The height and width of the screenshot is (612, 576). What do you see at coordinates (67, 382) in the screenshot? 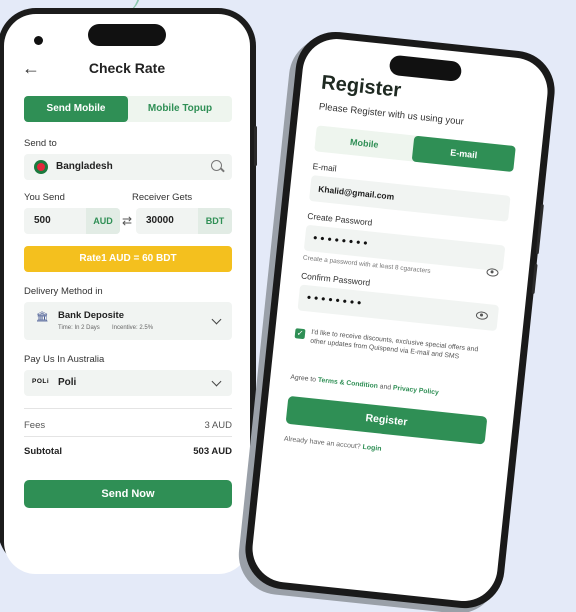
I see `payment-method-value: Poli` at bounding box center [67, 382].